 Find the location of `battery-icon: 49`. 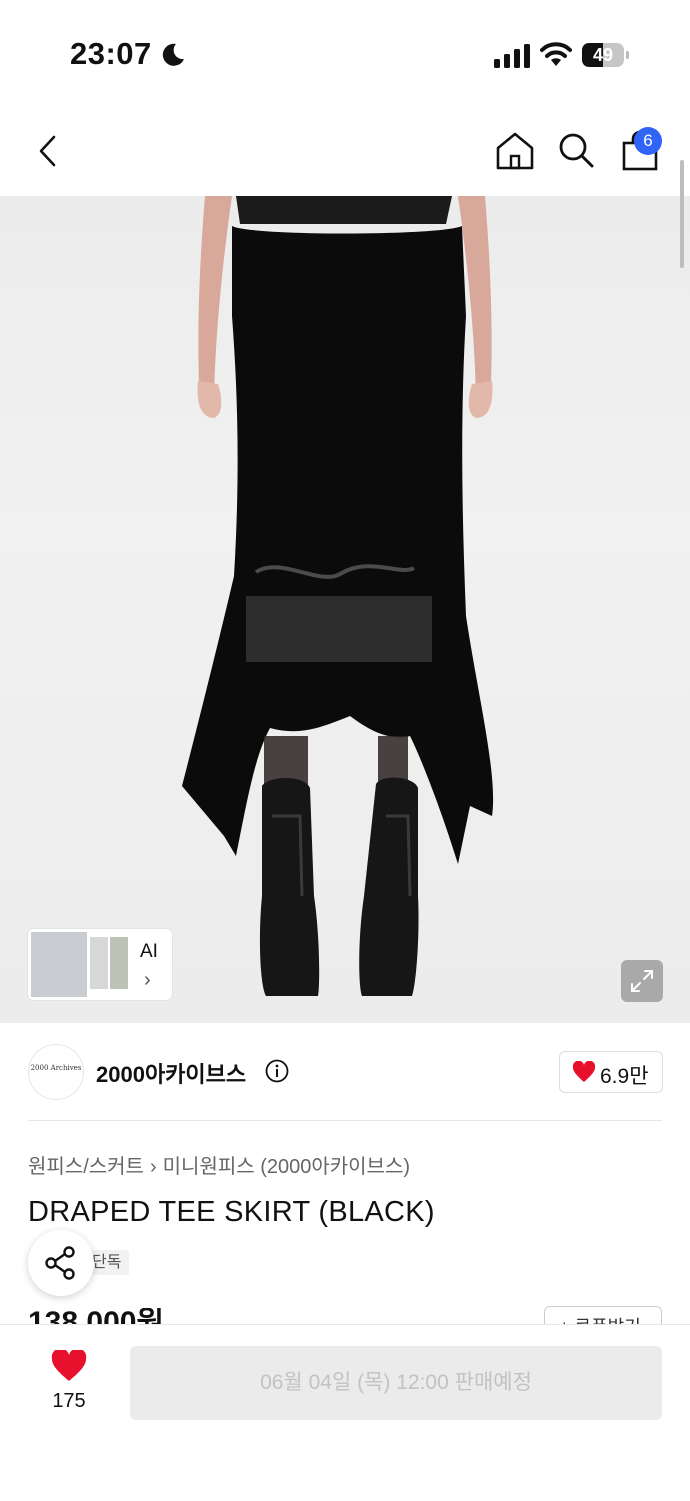

battery-icon: 49 is located at coordinates (606, 55).